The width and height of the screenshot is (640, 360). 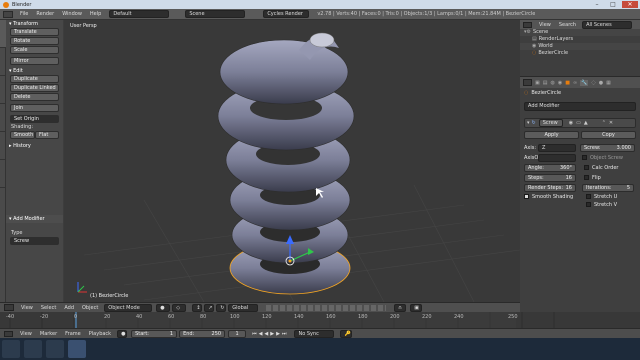 What do you see at coordinates (575, 83) in the screenshot?
I see `tab-constraints-icon: ∞` at bounding box center [575, 83].